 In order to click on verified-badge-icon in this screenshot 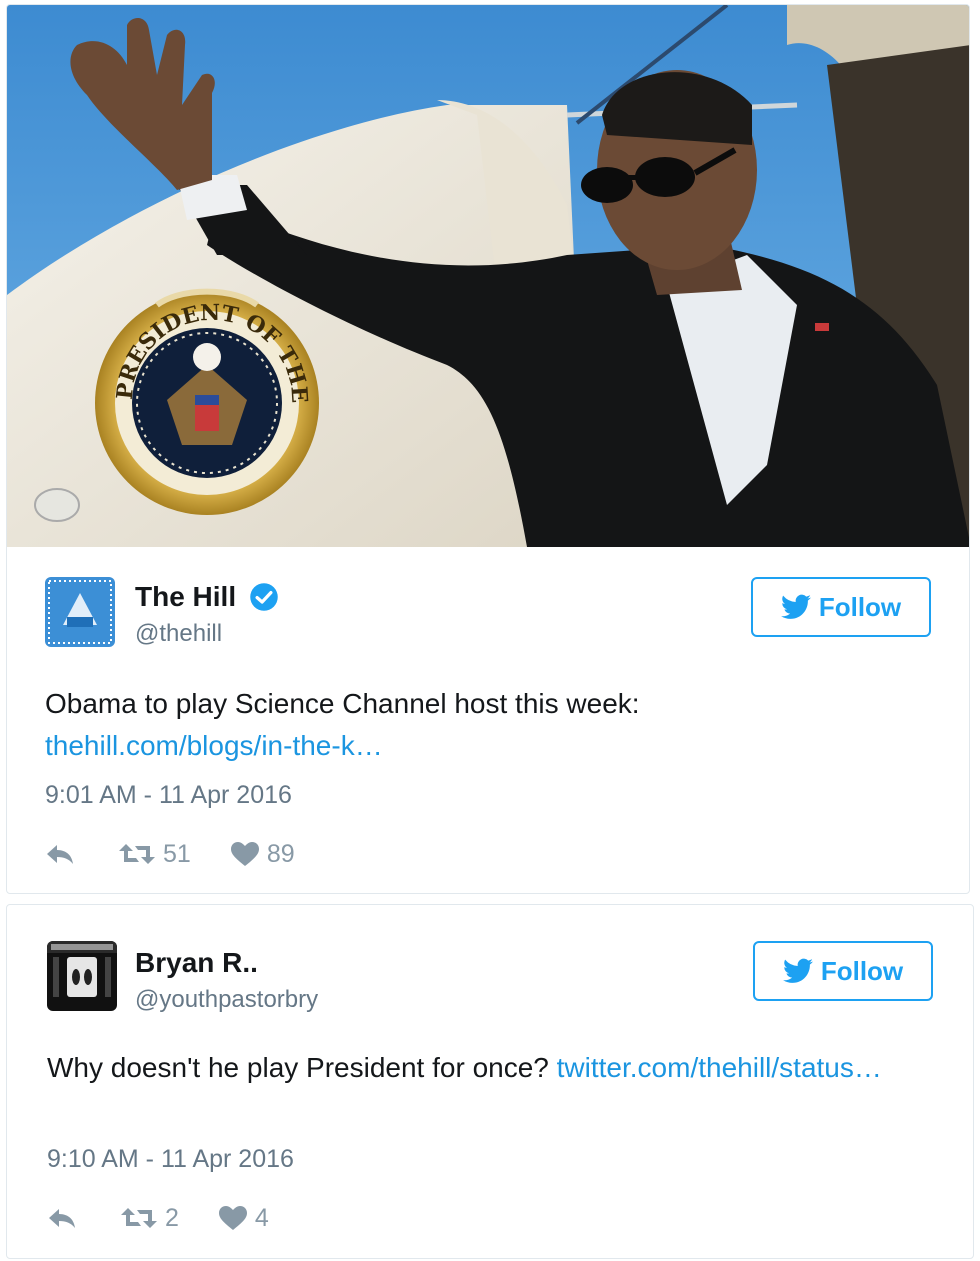, I will do `click(263, 597)`.